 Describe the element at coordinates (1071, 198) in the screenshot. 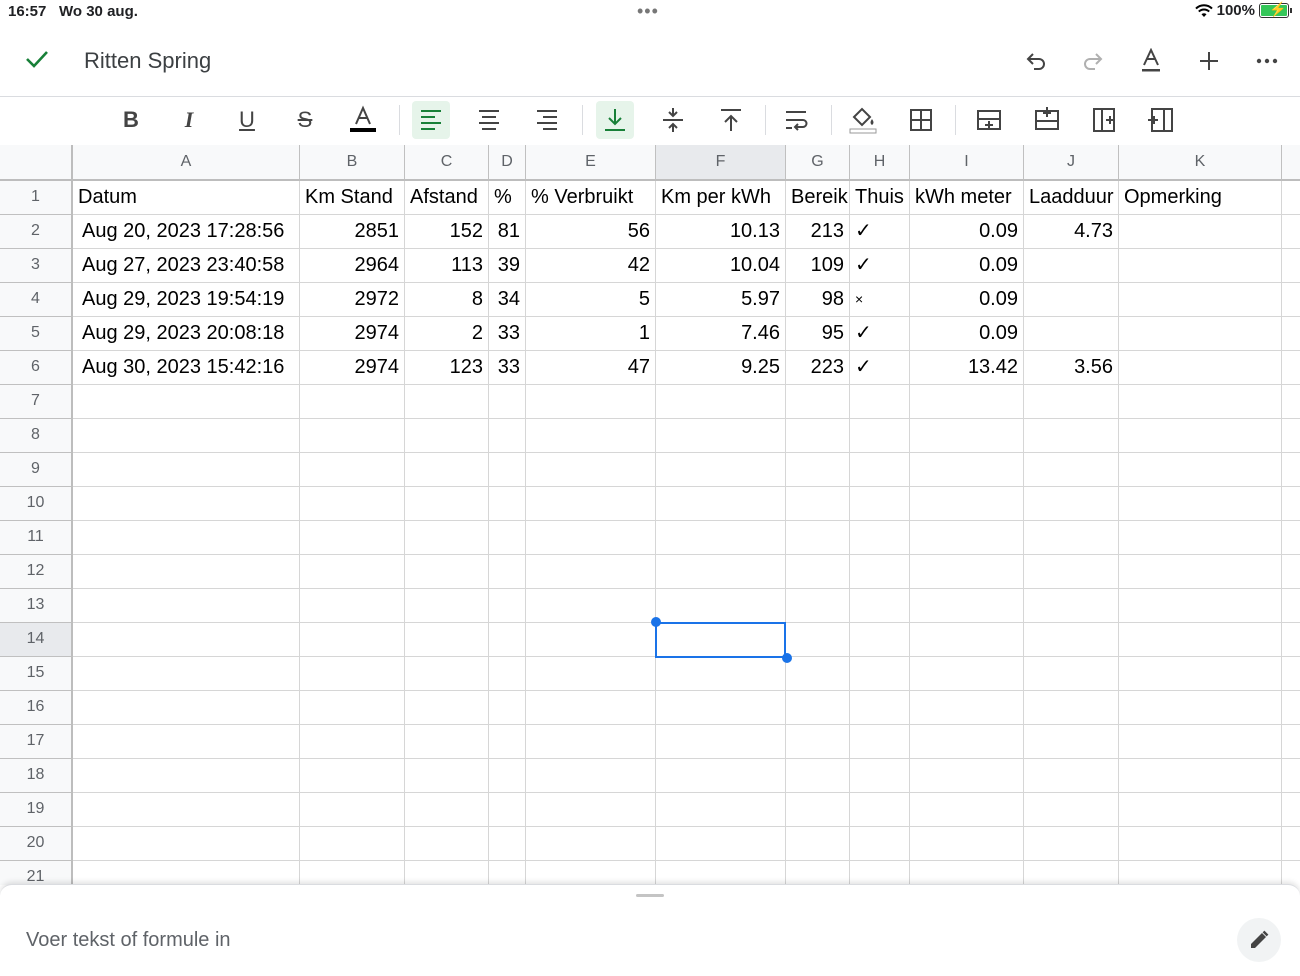

I see `cell: Laadduur` at that location.